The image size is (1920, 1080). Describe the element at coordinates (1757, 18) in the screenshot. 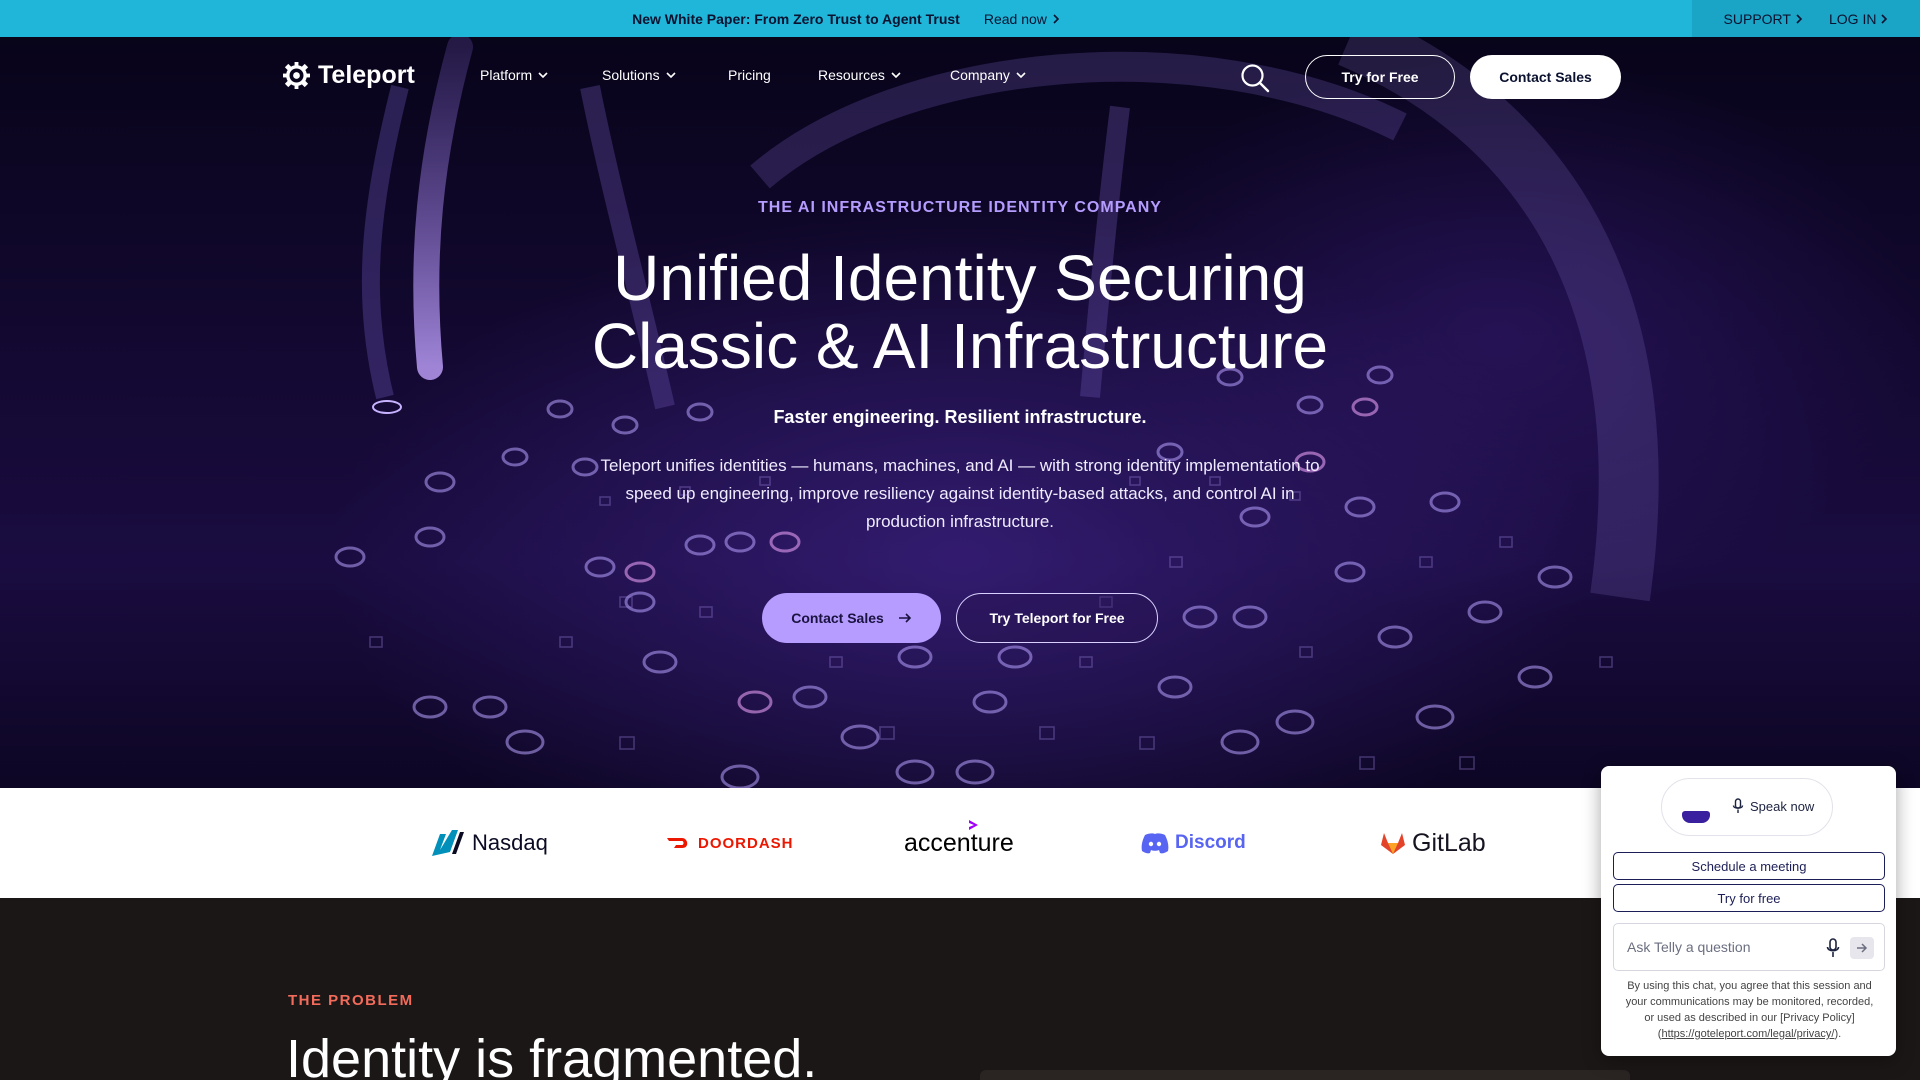

I see `support-label: SUPPORT` at that location.